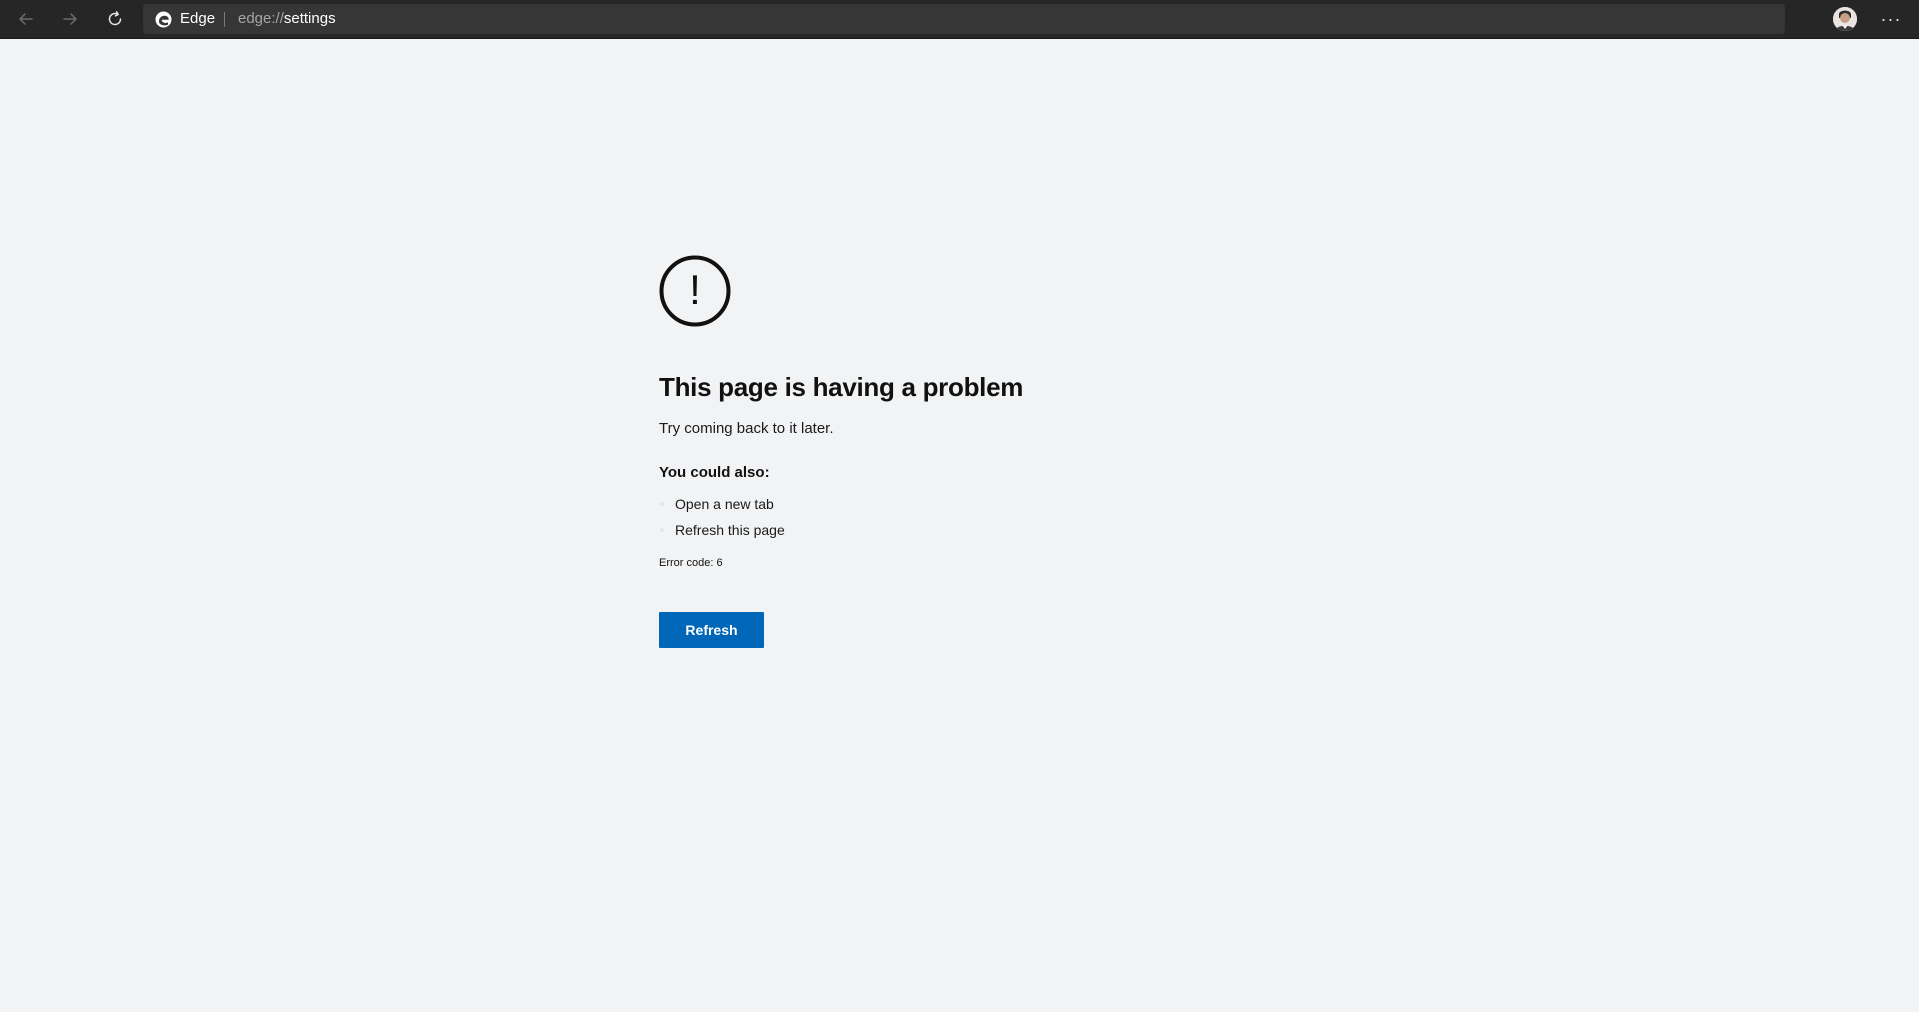 The image size is (1919, 1012). I want to click on page-subtitle: Try coming back to it later., so click(746, 428).